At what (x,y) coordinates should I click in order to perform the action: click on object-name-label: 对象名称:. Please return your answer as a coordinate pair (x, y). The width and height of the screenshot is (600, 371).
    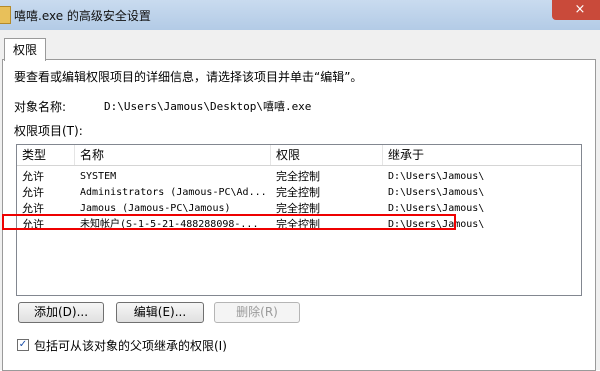
    Looking at the image, I should click on (40, 107).